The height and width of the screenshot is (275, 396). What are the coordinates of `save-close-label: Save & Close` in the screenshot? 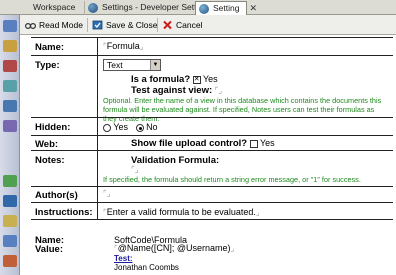 It's located at (132, 25).